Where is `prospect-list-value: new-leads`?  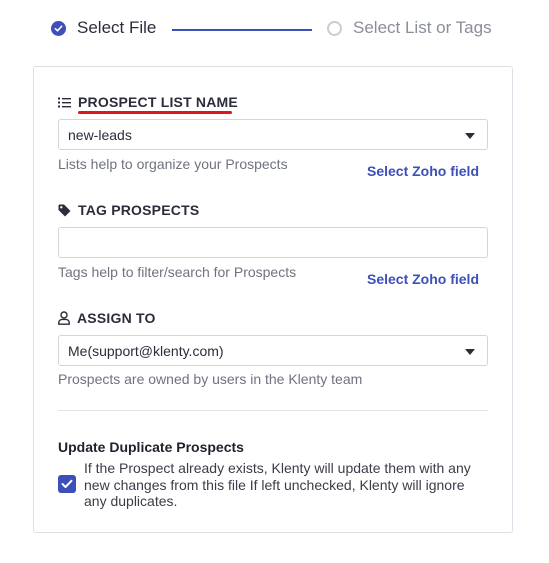
prospect-list-value: new-leads is located at coordinates (100, 135).